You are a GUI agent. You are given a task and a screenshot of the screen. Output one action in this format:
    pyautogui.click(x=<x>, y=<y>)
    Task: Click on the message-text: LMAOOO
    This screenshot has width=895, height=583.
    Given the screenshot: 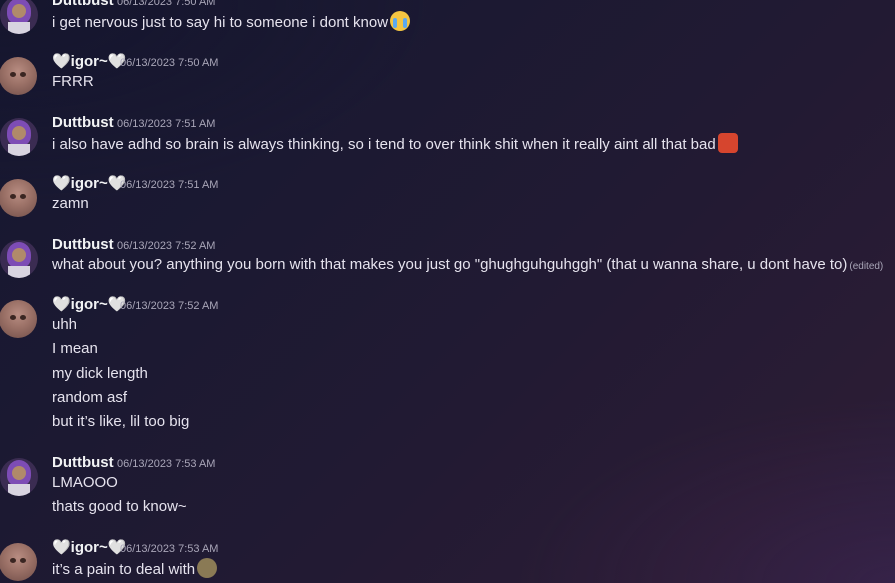 What is the action you would take?
    pyautogui.click(x=85, y=482)
    